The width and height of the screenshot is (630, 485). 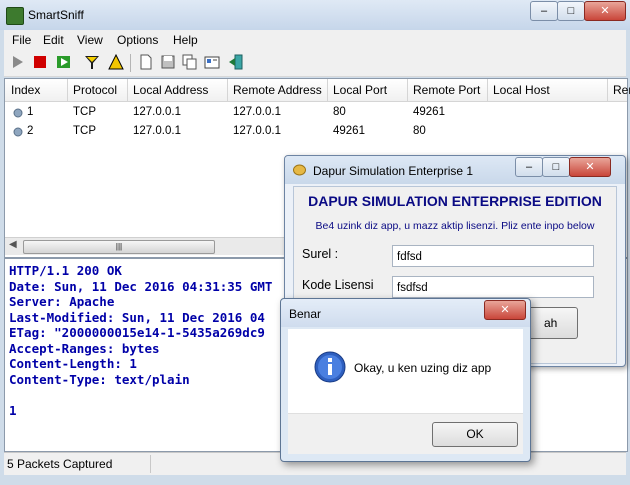 What do you see at coordinates (25, 90) in the screenshot?
I see `col-index: Index` at bounding box center [25, 90].